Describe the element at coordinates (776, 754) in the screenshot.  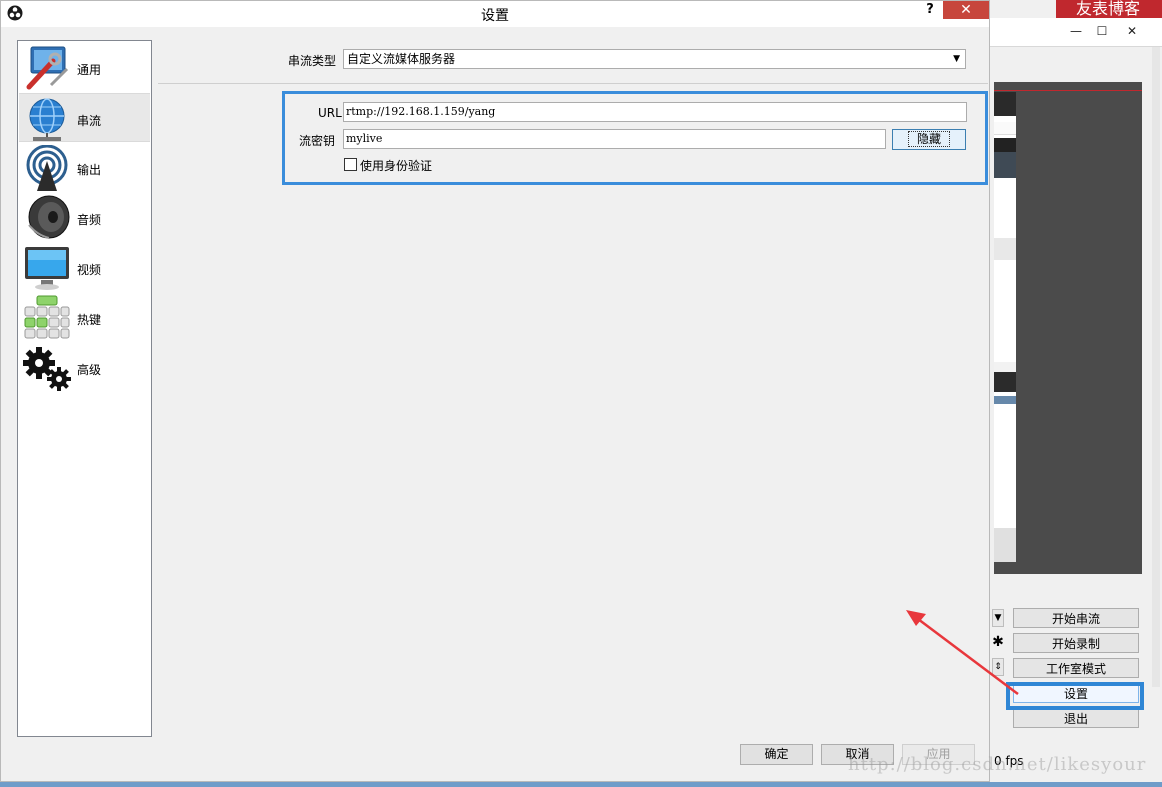
I see `ok-button: 确定` at that location.